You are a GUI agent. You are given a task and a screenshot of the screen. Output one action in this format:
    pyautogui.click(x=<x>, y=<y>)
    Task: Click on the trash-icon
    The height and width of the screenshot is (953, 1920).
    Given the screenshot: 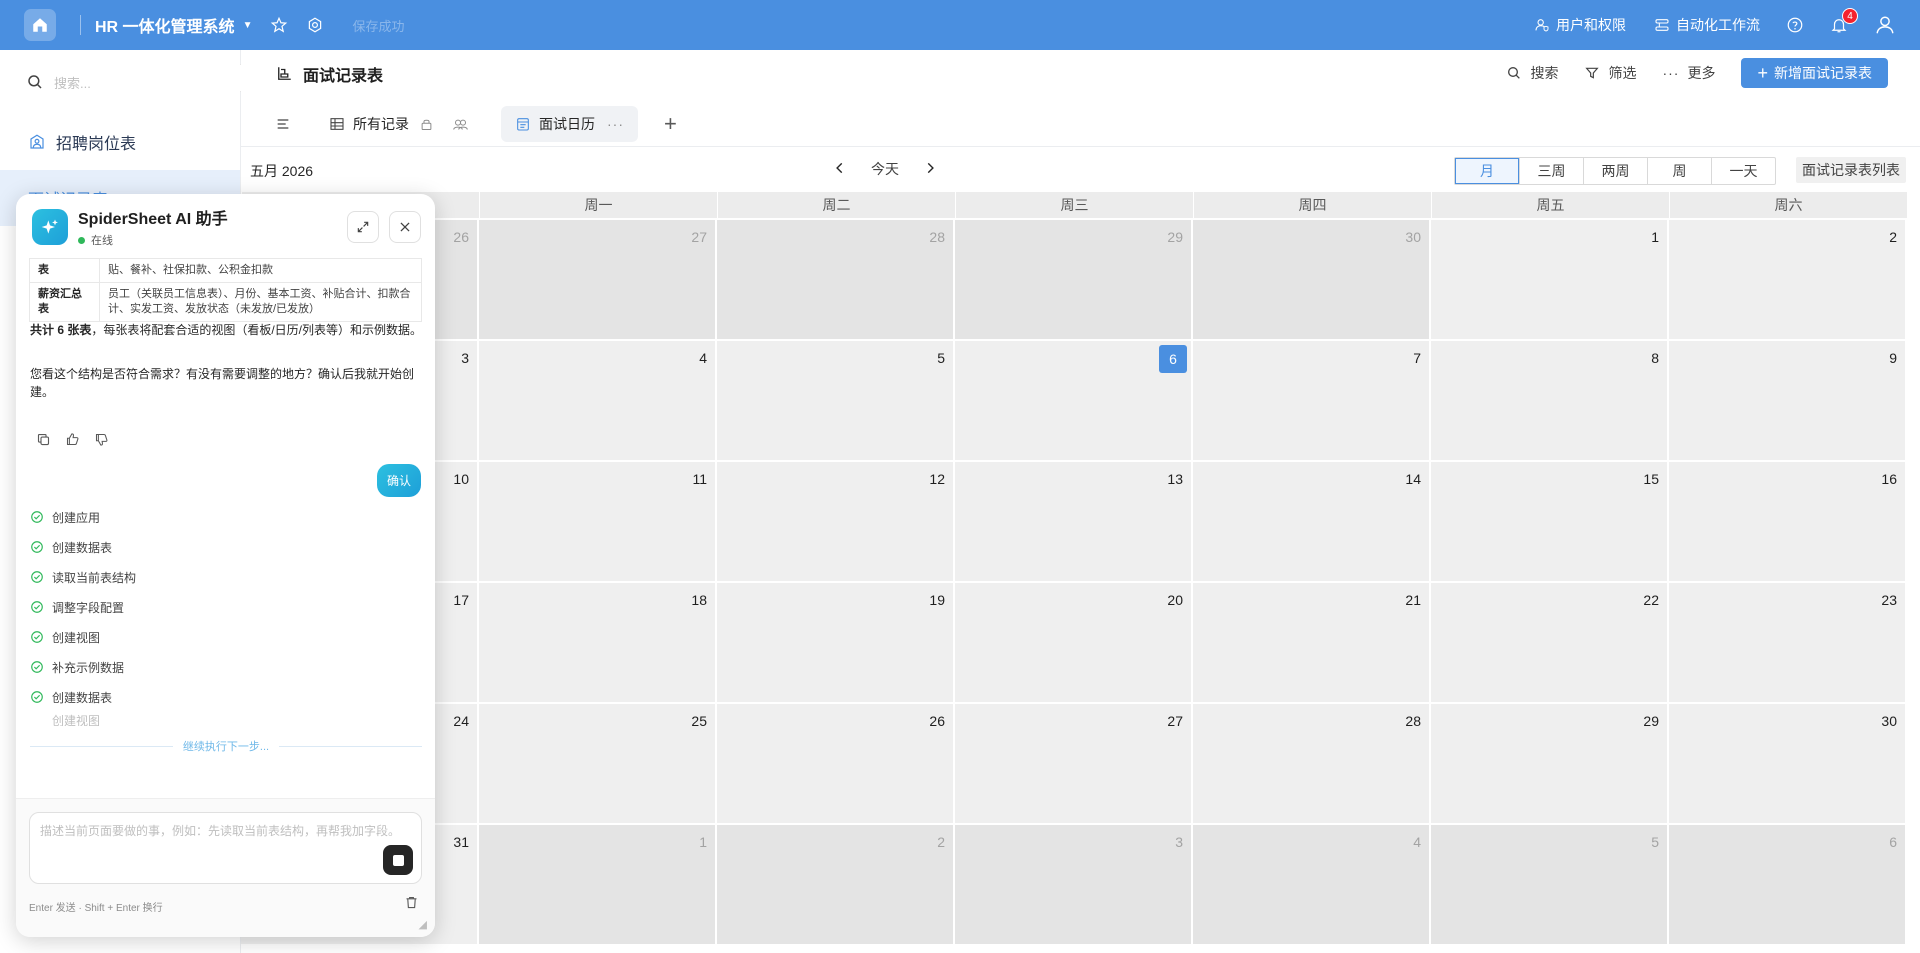 What is the action you would take?
    pyautogui.click(x=411, y=902)
    